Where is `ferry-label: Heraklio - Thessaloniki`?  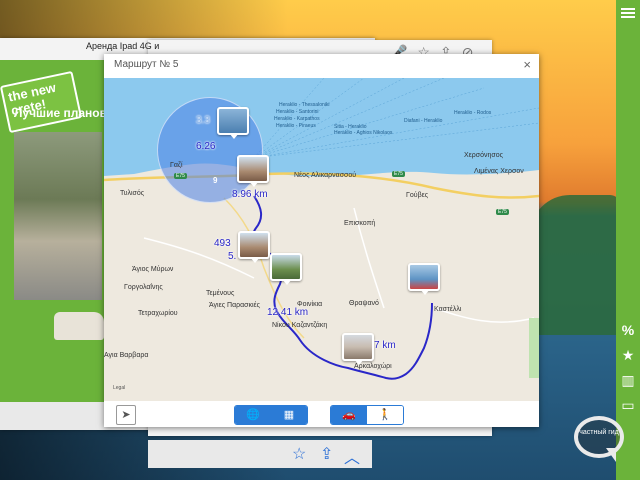
ferry-label: Heraklio - Thessaloniki is located at coordinates (304, 105).